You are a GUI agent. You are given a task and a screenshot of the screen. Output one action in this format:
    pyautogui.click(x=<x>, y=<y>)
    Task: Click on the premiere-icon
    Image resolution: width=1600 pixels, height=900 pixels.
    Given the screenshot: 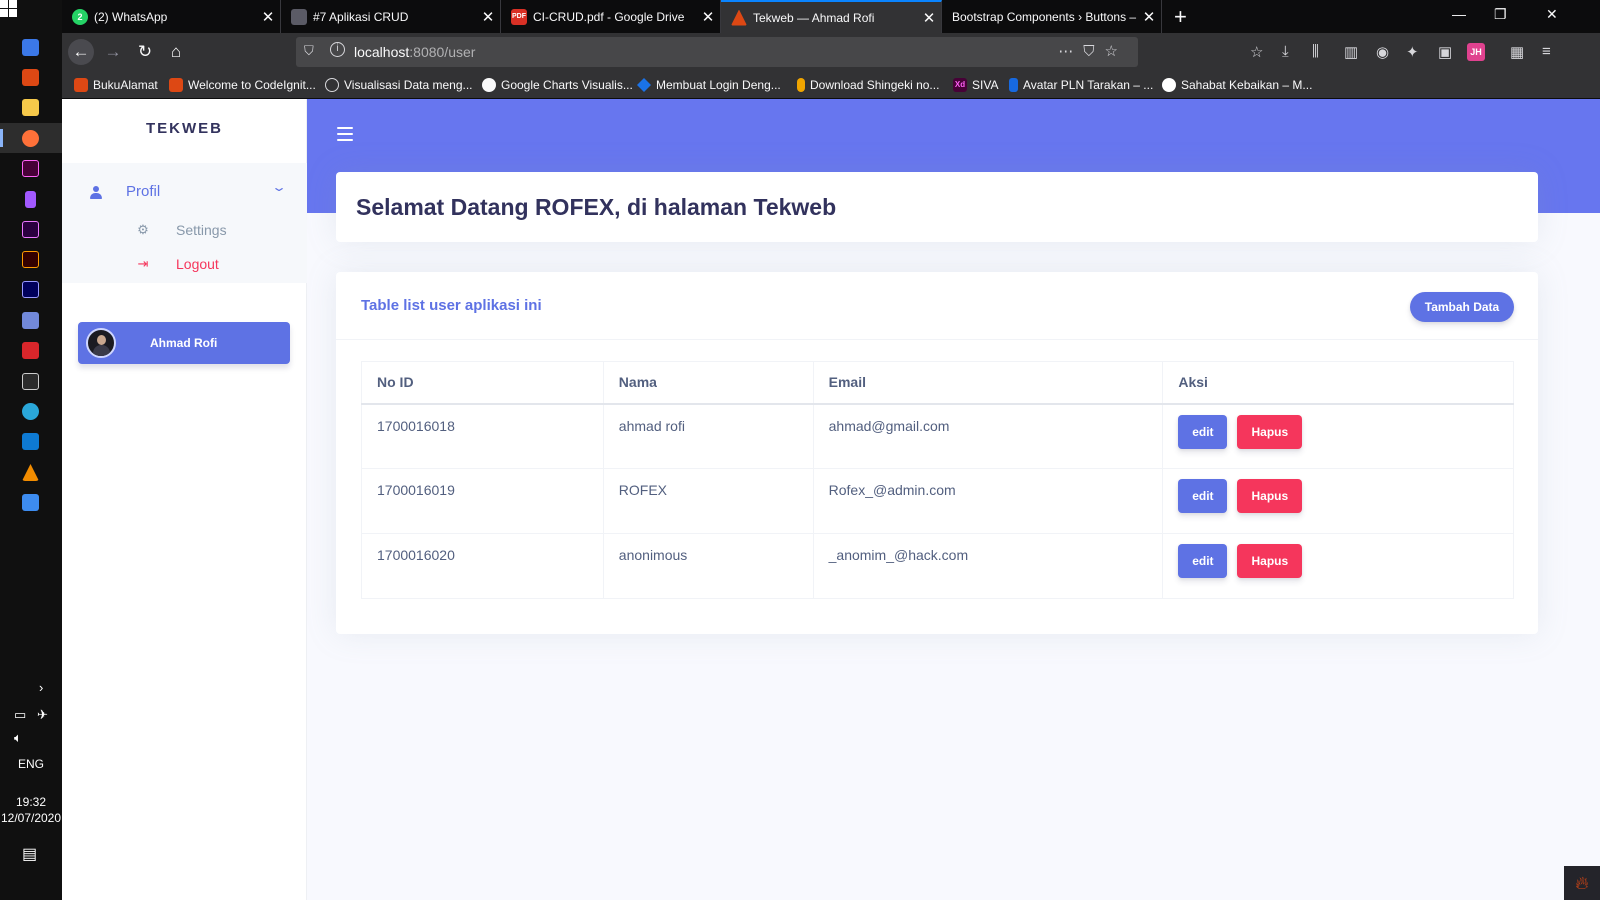 What is the action you would take?
    pyautogui.click(x=30, y=229)
    